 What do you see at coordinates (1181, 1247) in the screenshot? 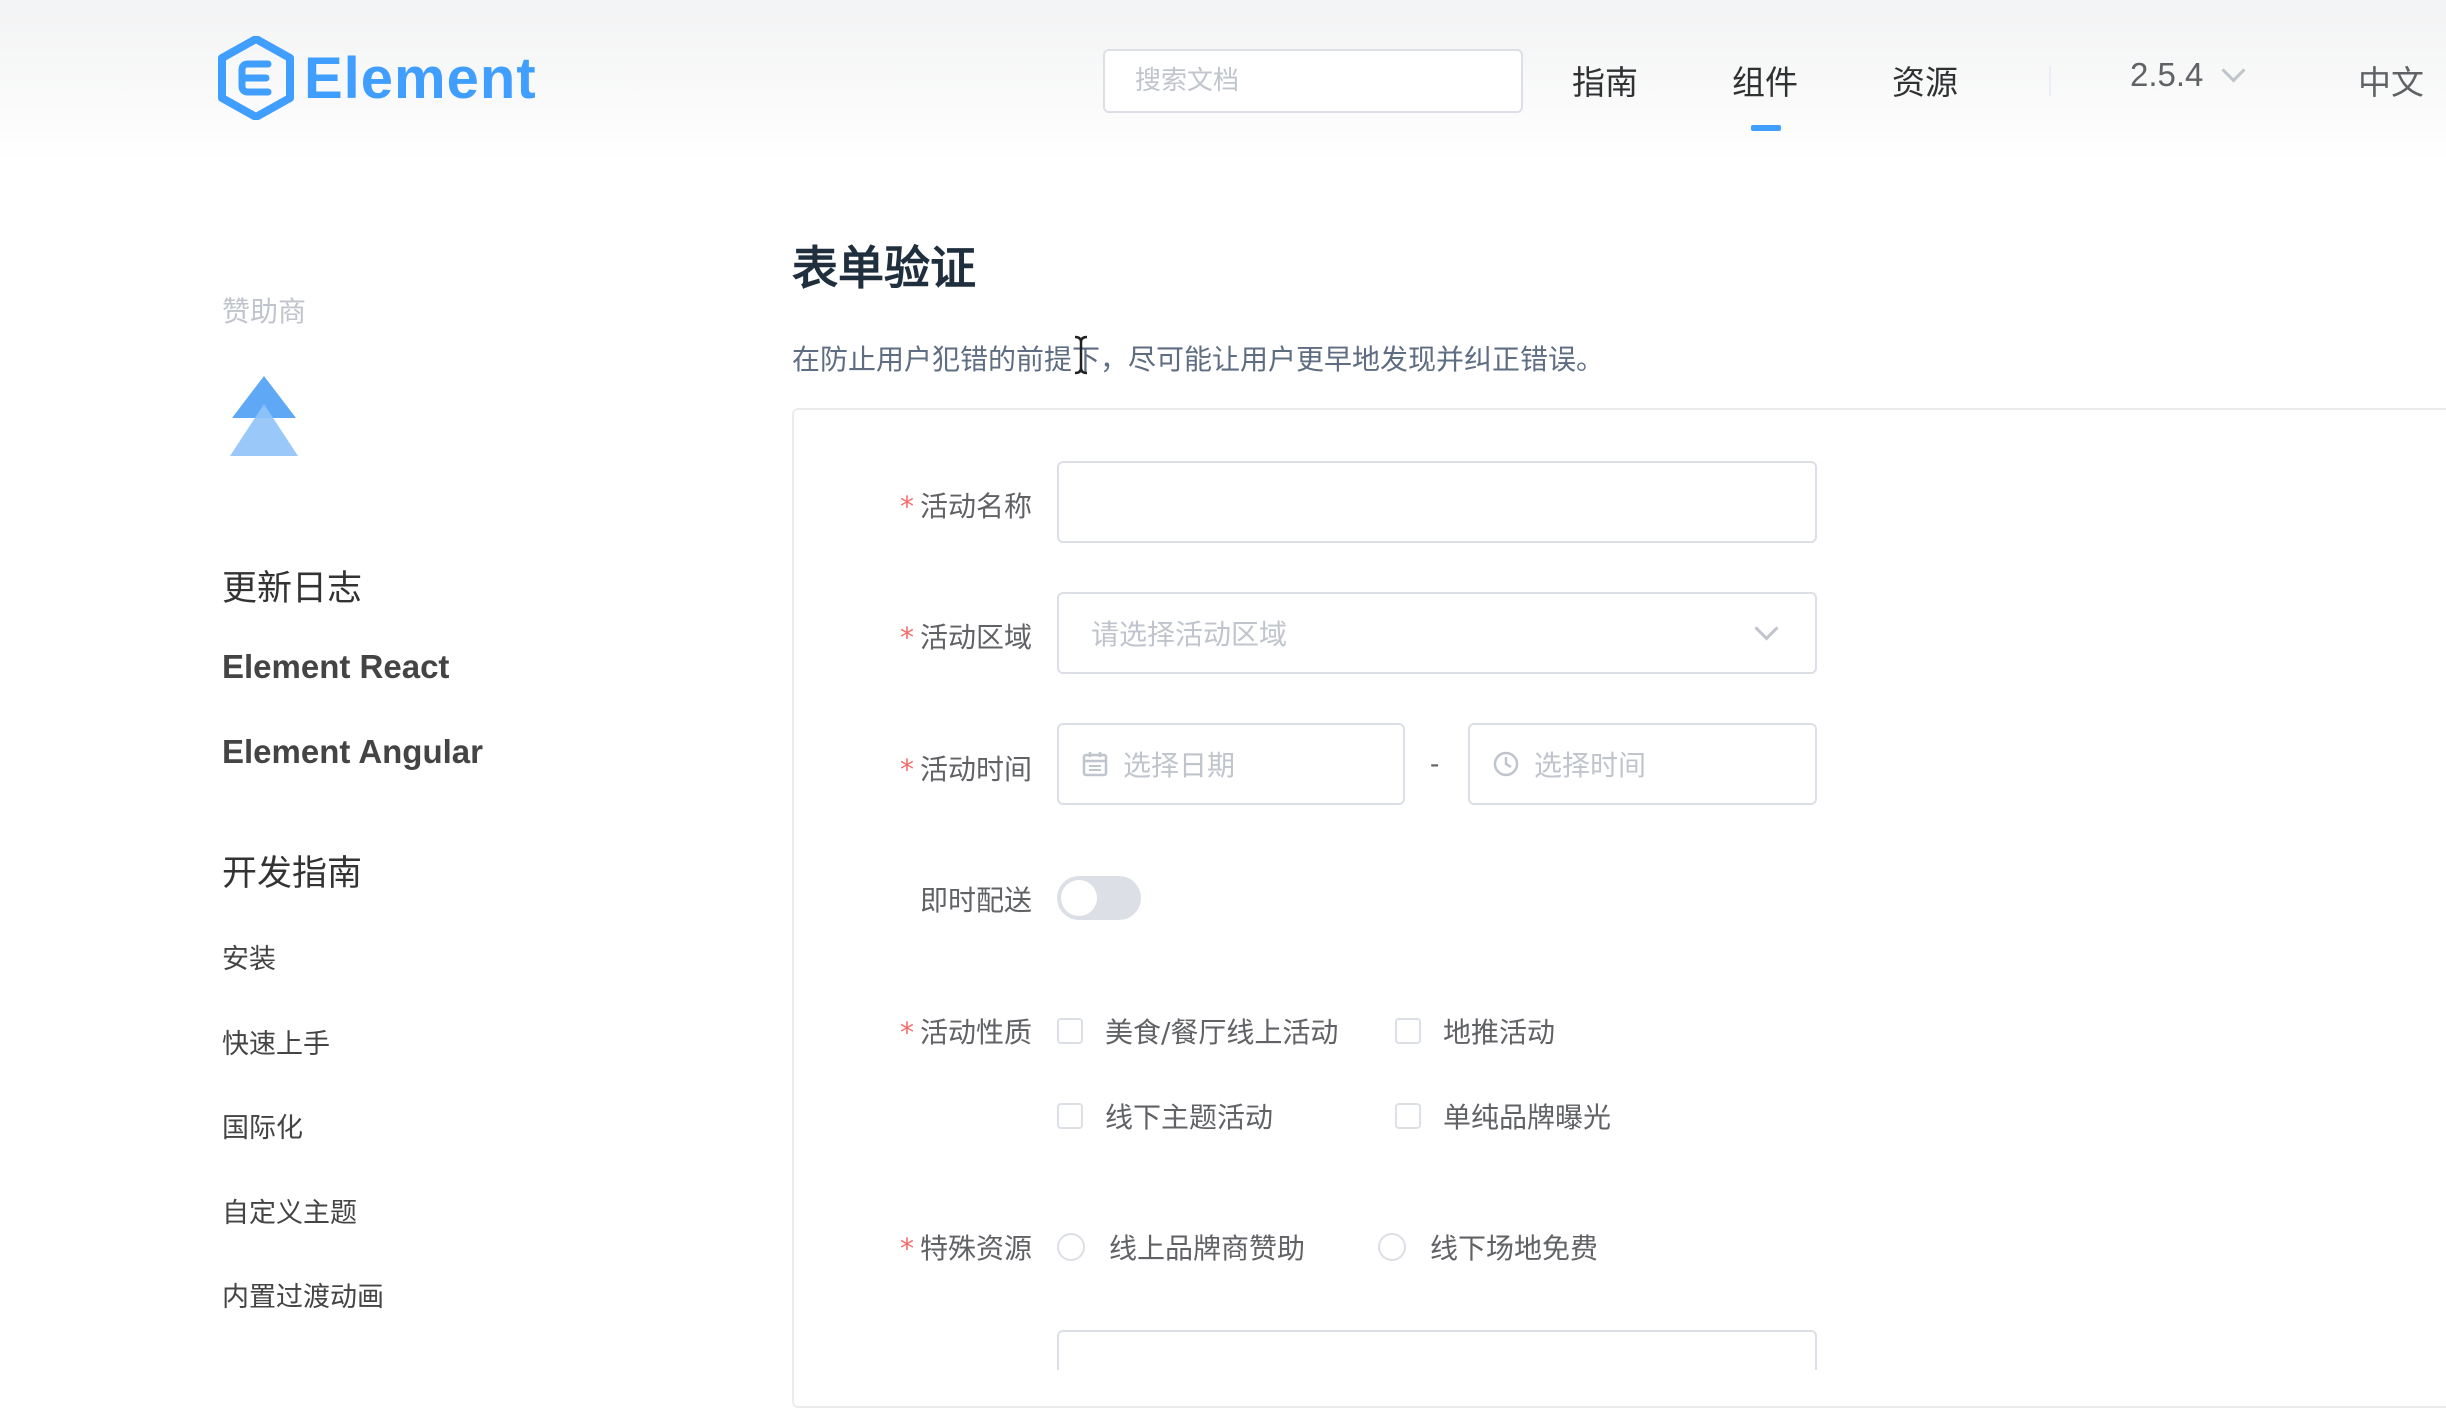
I see `resource-radio-online: 线上品牌商赞助` at bounding box center [1181, 1247].